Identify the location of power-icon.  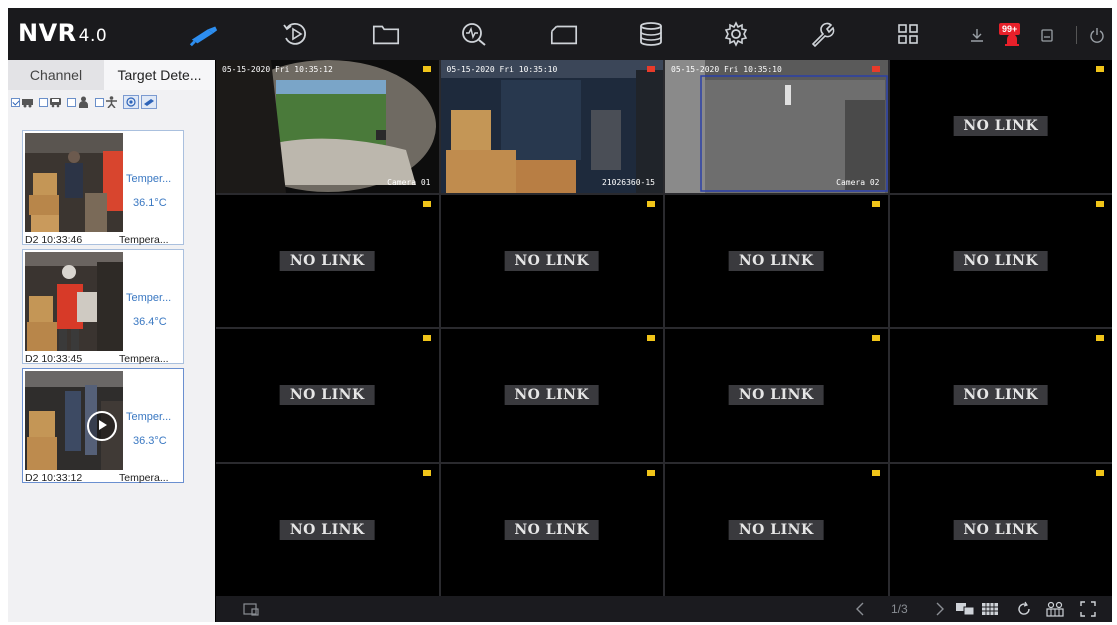
(1097, 35).